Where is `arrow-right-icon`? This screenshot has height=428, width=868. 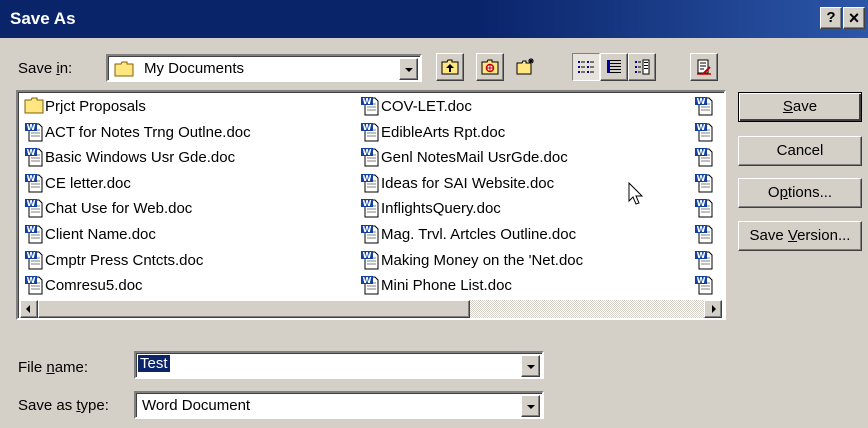
arrow-right-icon is located at coordinates (714, 309).